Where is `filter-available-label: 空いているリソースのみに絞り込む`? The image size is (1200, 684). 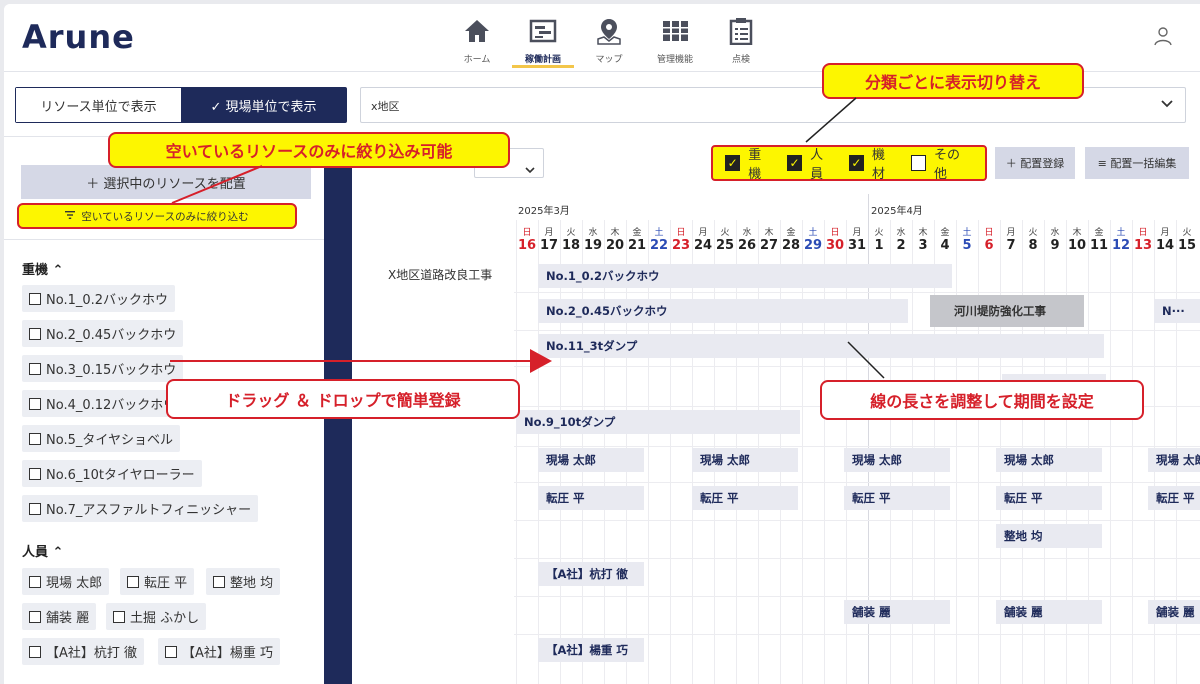 filter-available-label: 空いているリソースのみに絞り込む is located at coordinates (165, 216).